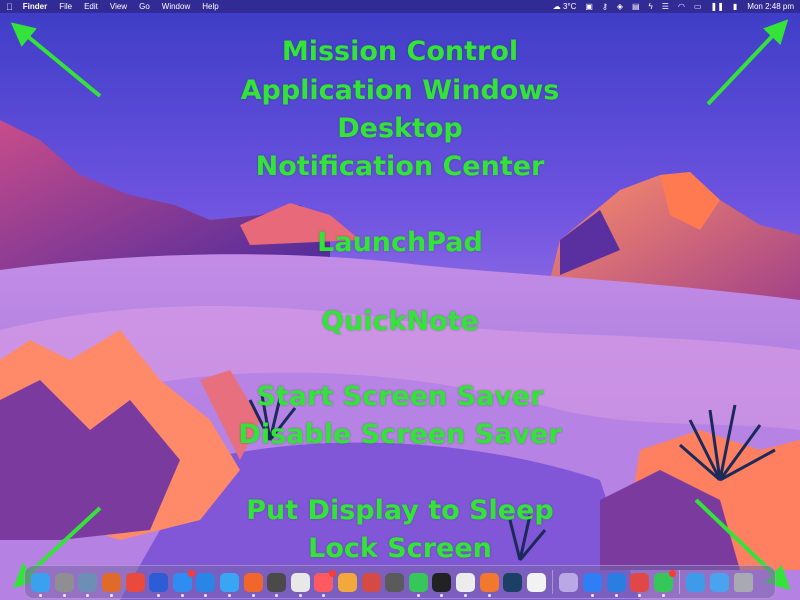 This screenshot has height=600, width=800. Describe the element at coordinates (665, 6) in the screenshot. I see `toggle-icon: ☰` at that location.